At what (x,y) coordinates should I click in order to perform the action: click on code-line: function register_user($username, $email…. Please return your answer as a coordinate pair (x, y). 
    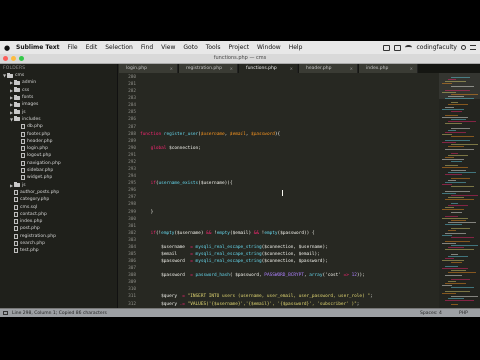
    Looking at the image, I should click on (210, 134).